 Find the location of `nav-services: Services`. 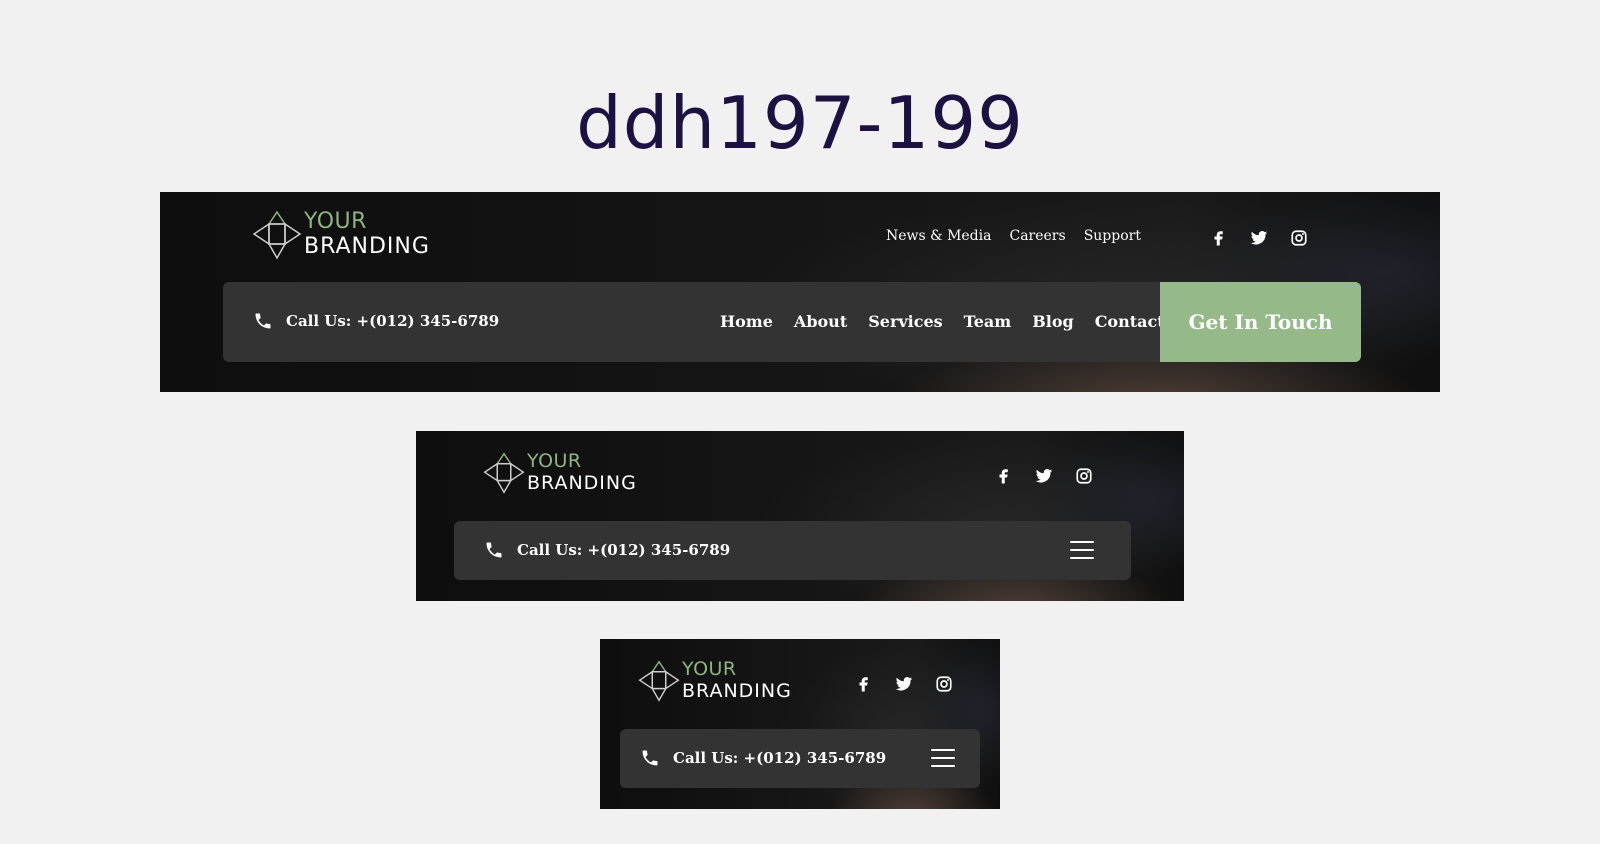

nav-services: Services is located at coordinates (905, 321).